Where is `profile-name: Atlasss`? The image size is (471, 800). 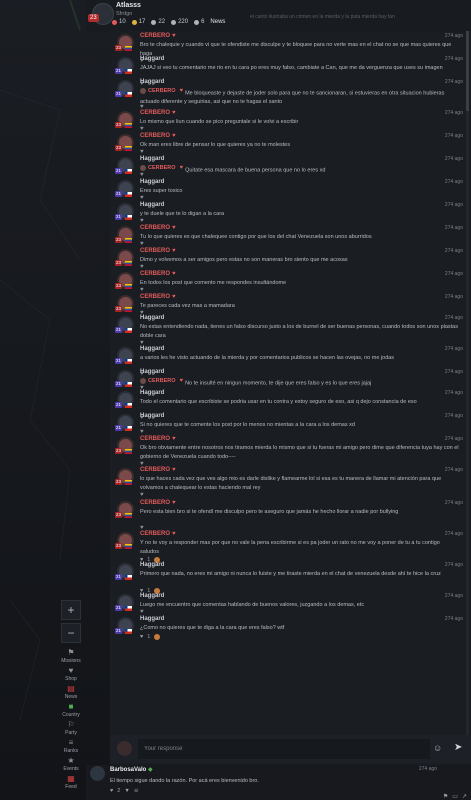
profile-name: Atlasss is located at coordinates (128, 5).